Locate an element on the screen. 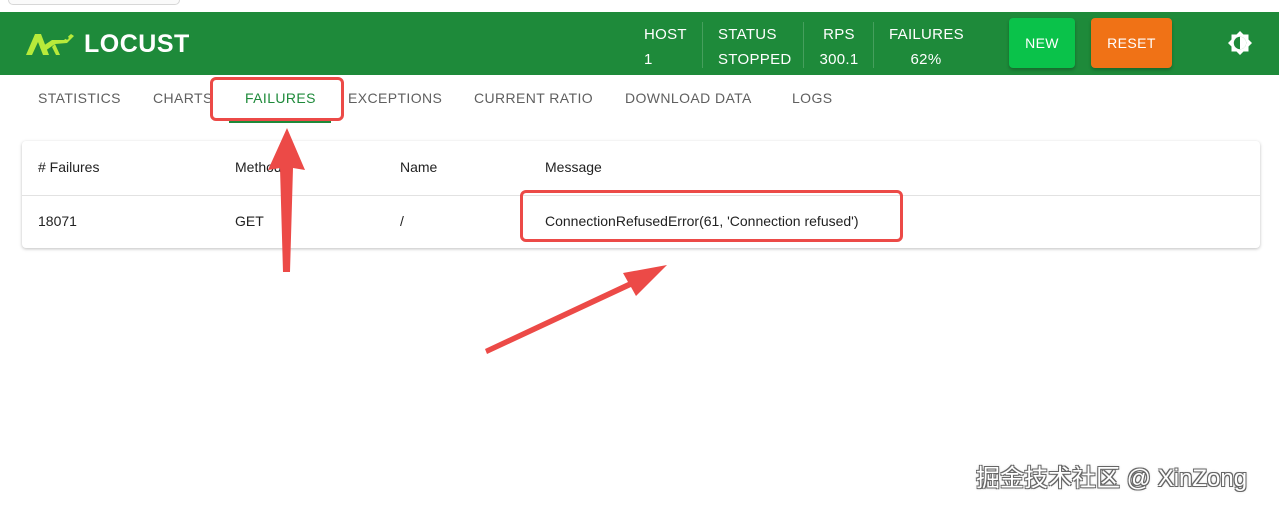 The height and width of the screenshot is (506, 1279). stat-failures-value: 62% is located at coordinates (926, 59).